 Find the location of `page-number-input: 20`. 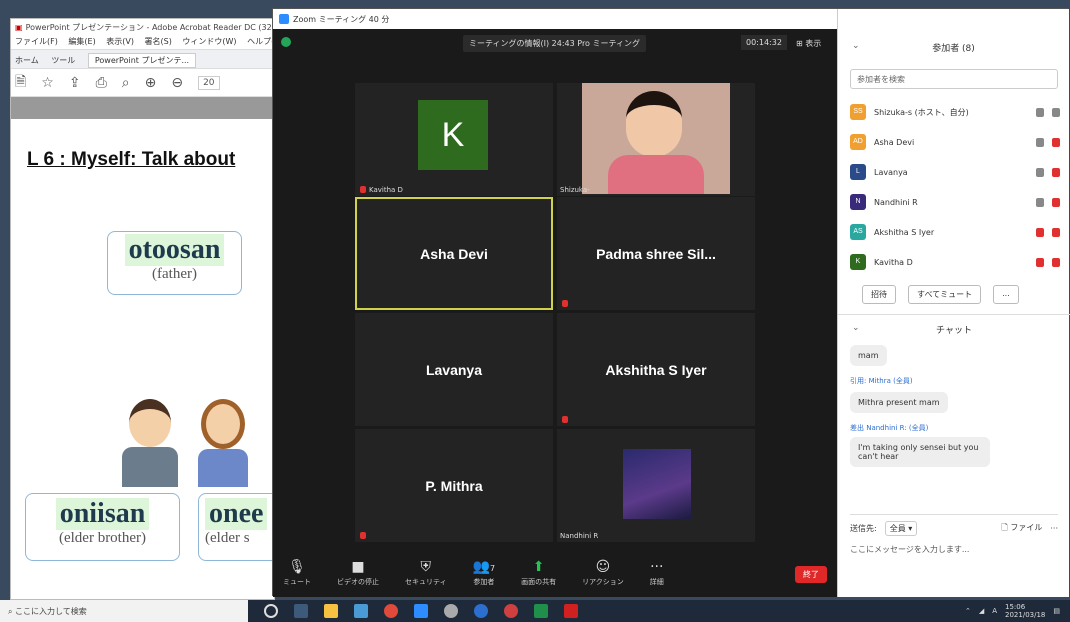

page-number-input: 20 is located at coordinates (209, 82).